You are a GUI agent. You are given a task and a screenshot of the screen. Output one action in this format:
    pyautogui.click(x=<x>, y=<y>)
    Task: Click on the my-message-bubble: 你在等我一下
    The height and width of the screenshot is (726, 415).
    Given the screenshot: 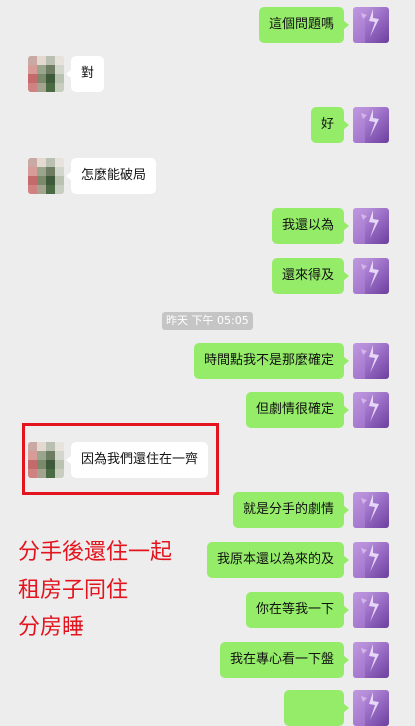 What is the action you would take?
    pyautogui.click(x=297, y=610)
    